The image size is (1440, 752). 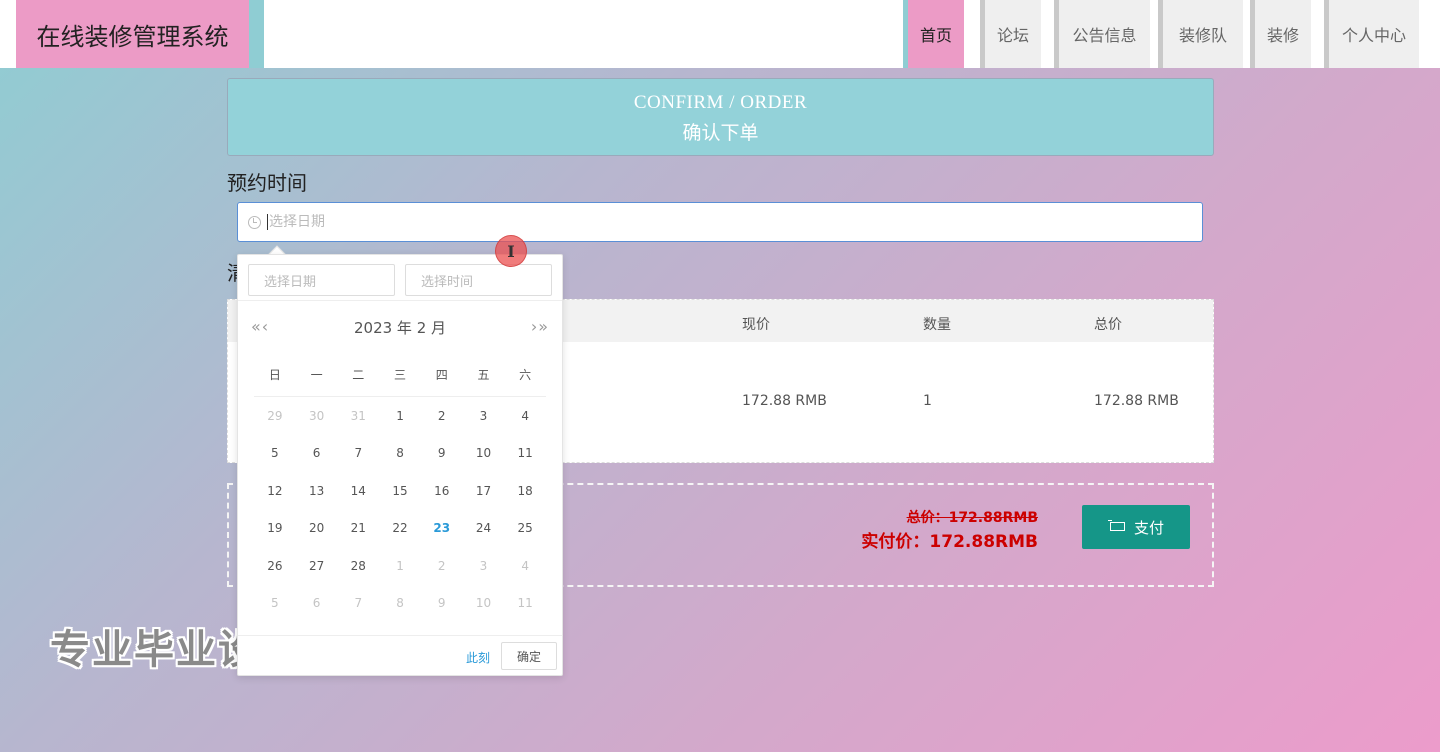 I want to click on row-price: 172.88 RMB, so click(x=784, y=401).